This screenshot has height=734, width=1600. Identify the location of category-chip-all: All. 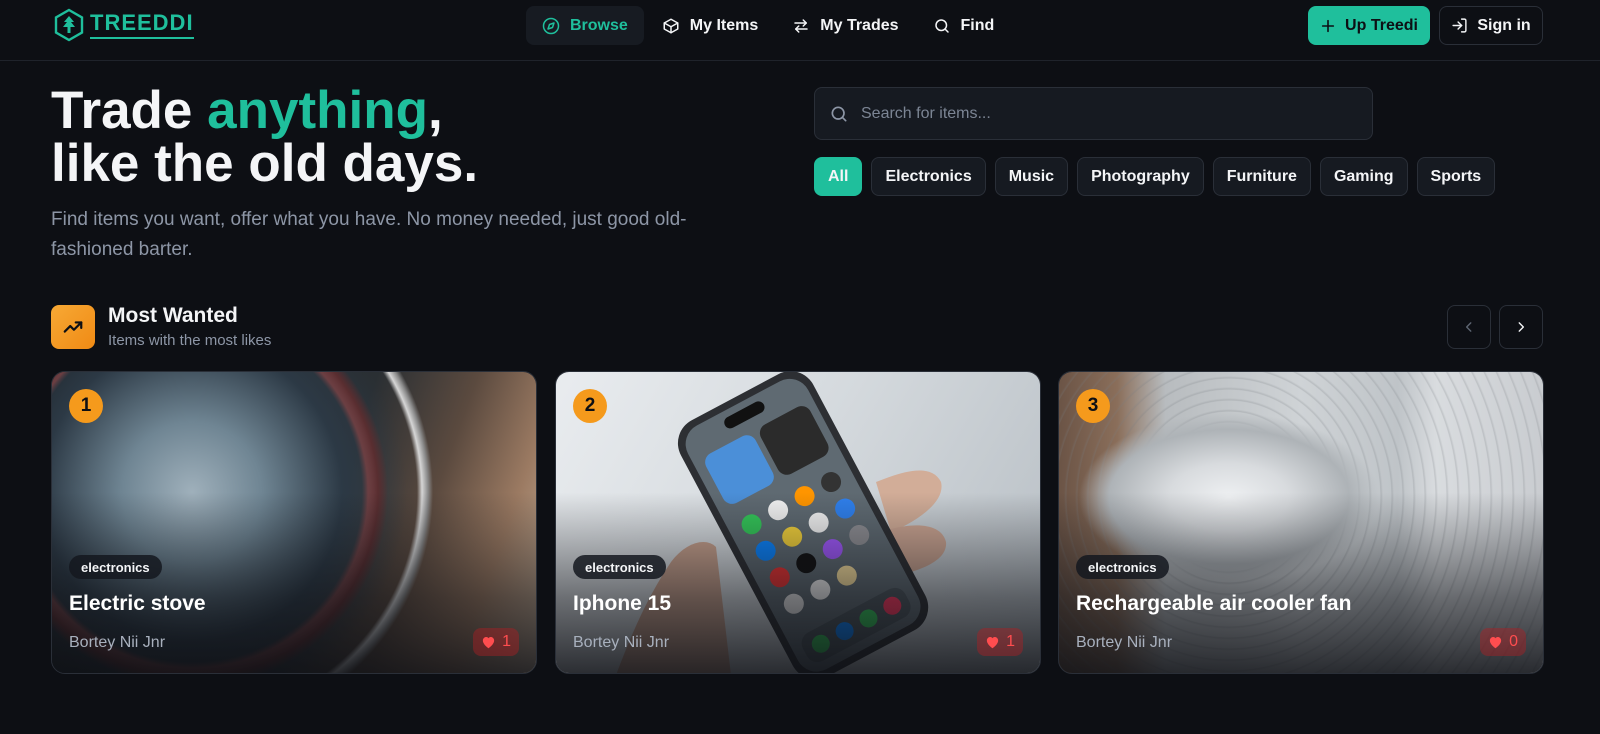
(838, 176).